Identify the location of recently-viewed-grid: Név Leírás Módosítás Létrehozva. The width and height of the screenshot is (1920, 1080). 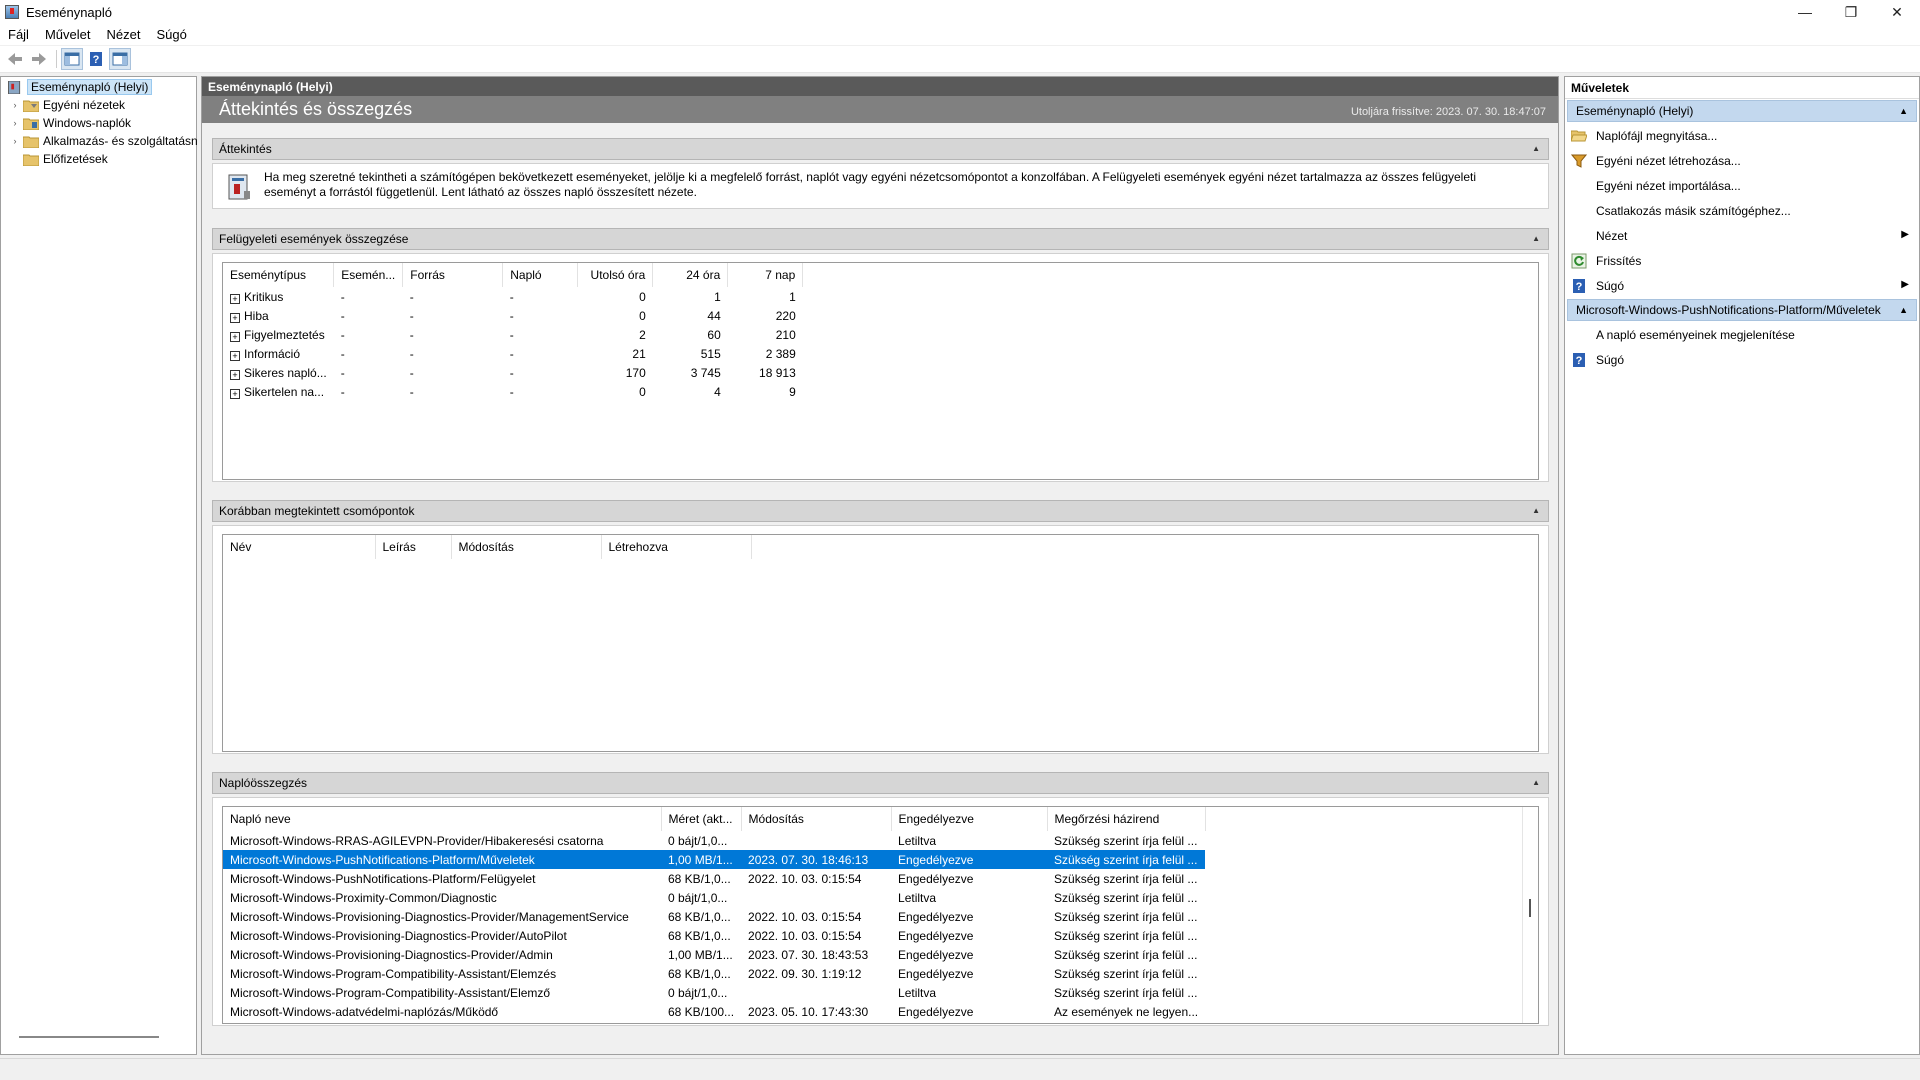
(880, 643).